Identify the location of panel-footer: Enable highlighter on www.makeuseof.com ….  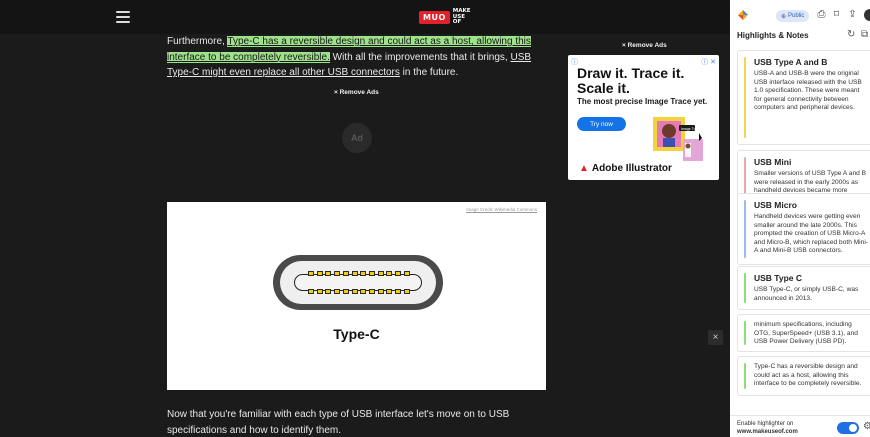
(800, 426).